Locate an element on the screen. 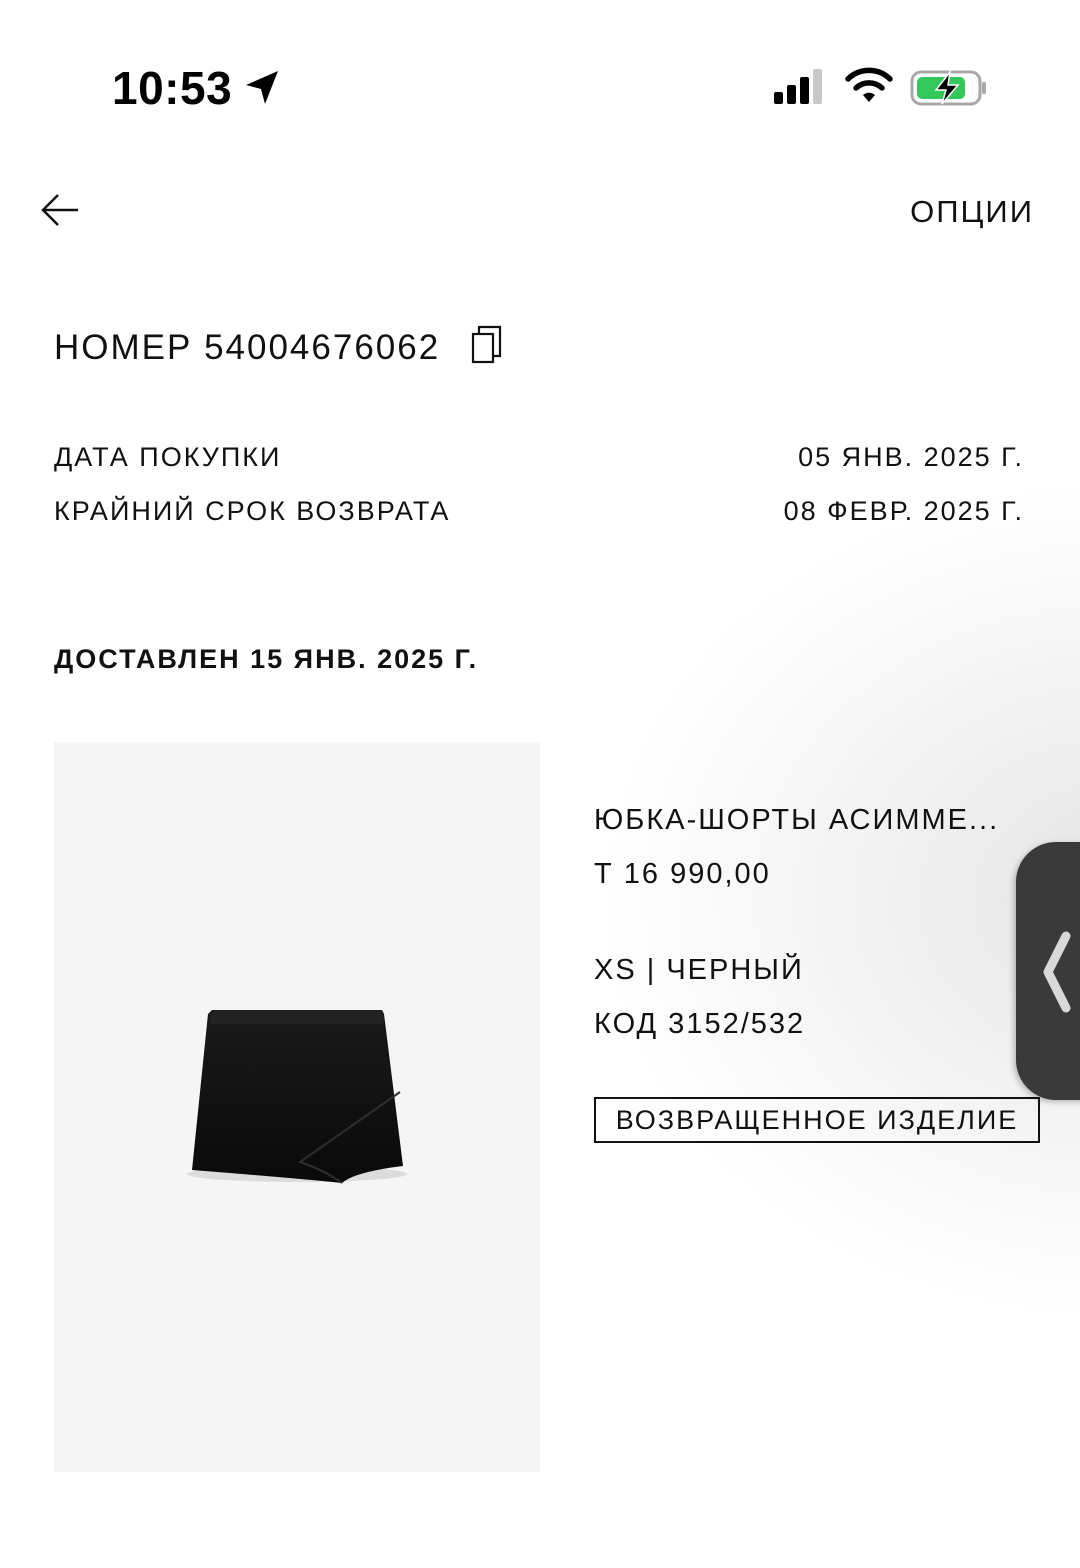  arrow-left-icon is located at coordinates (59, 210).